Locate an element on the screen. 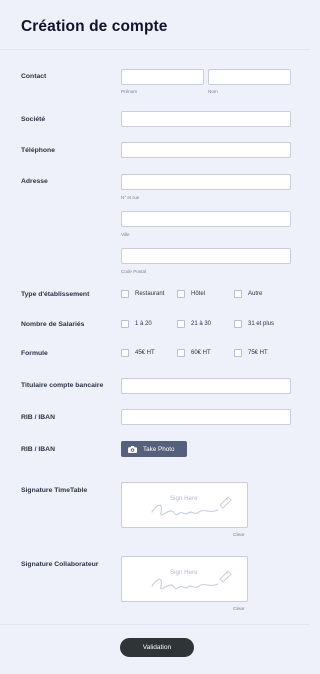 Image resolution: width=320 pixels, height=674 pixels. signature-collaborateur-pad: Sign Here is located at coordinates (184, 579).